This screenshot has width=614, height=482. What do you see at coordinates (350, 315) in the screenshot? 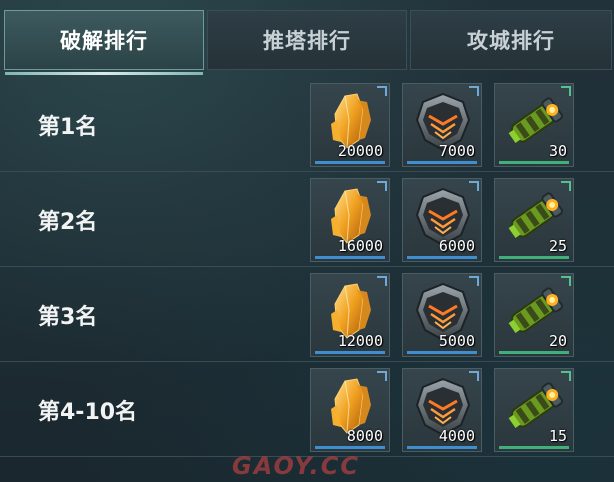
I see `reward-item: 12000` at bounding box center [350, 315].